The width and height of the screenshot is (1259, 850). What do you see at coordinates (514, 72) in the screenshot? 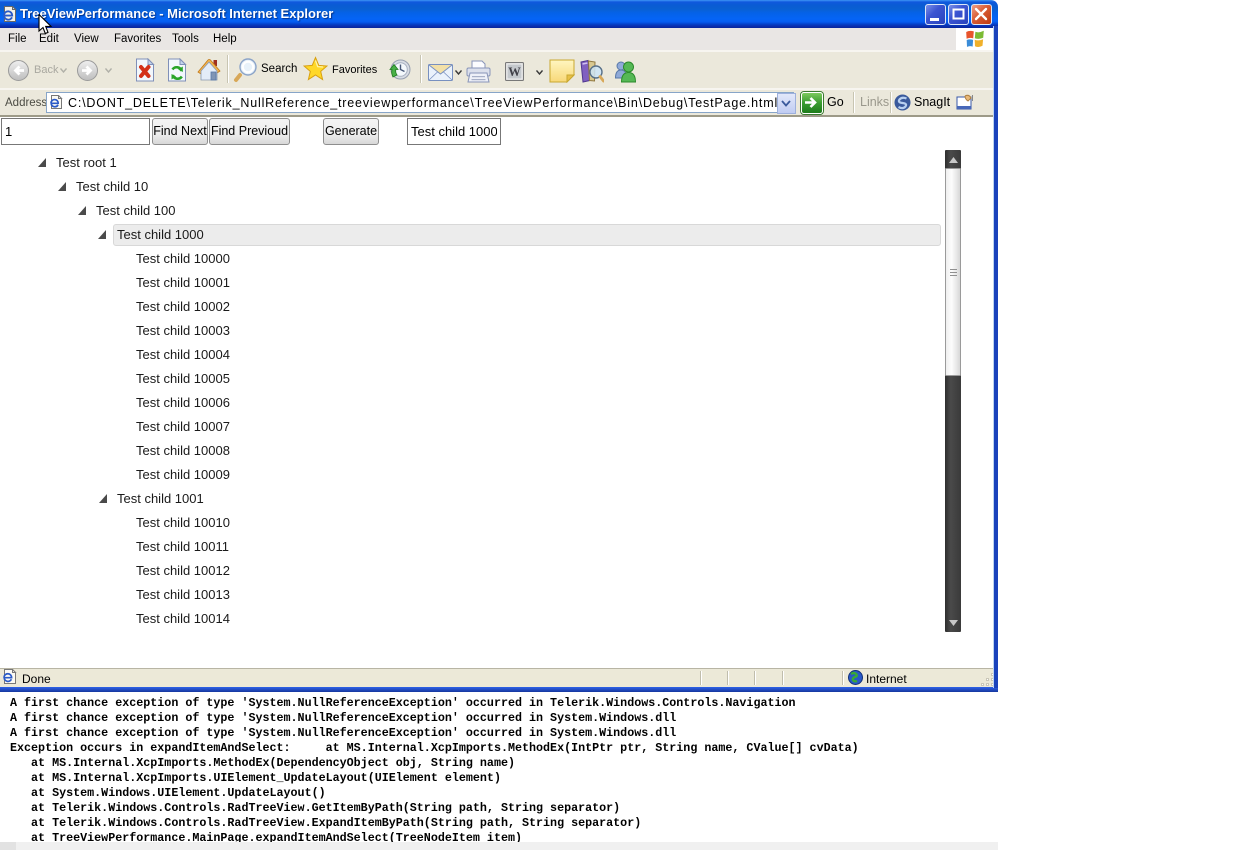
I see `svg-text: W` at bounding box center [514, 72].